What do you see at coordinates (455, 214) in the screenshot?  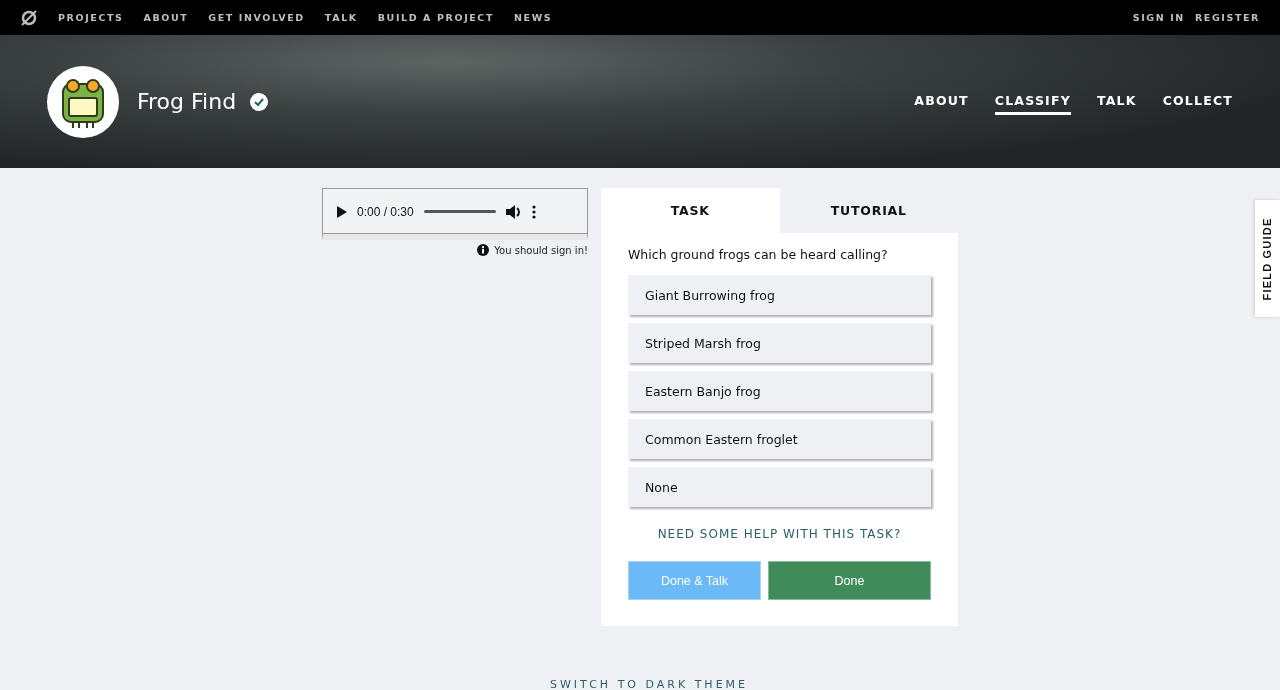 I see `audio-player: 0:00 / 0:30` at bounding box center [455, 214].